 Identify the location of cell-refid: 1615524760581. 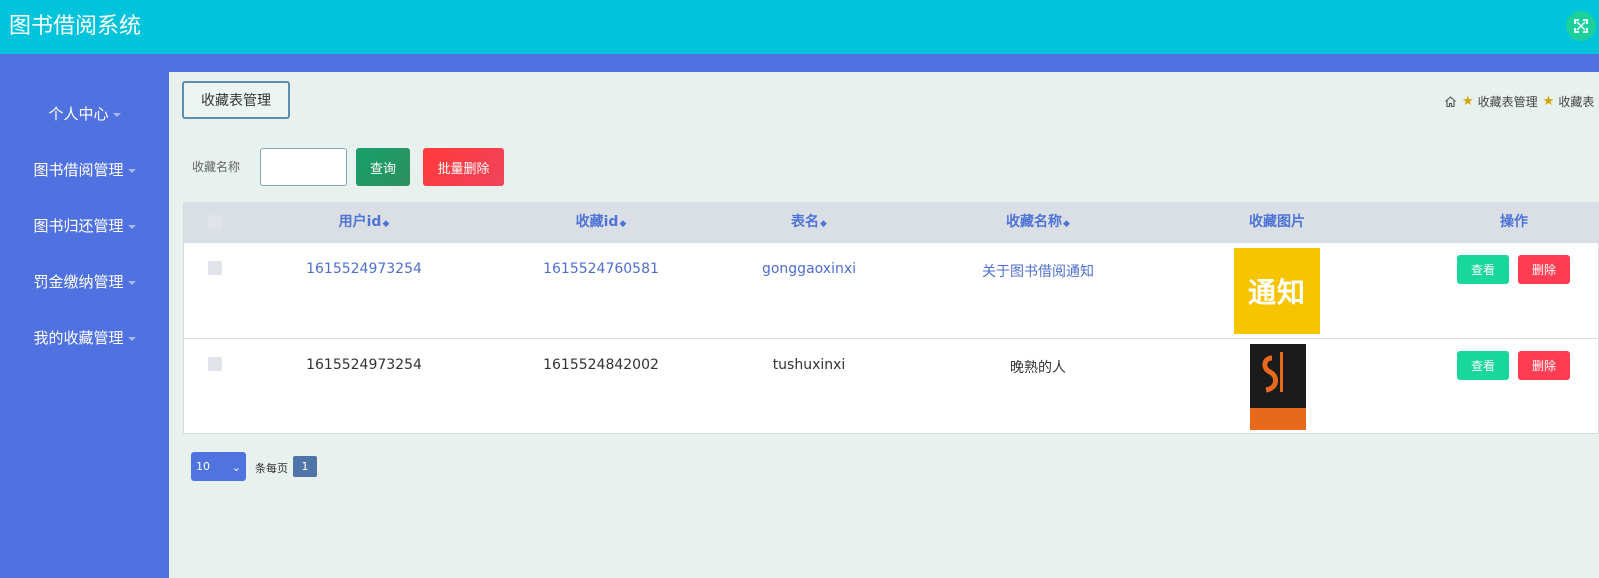
(601, 269).